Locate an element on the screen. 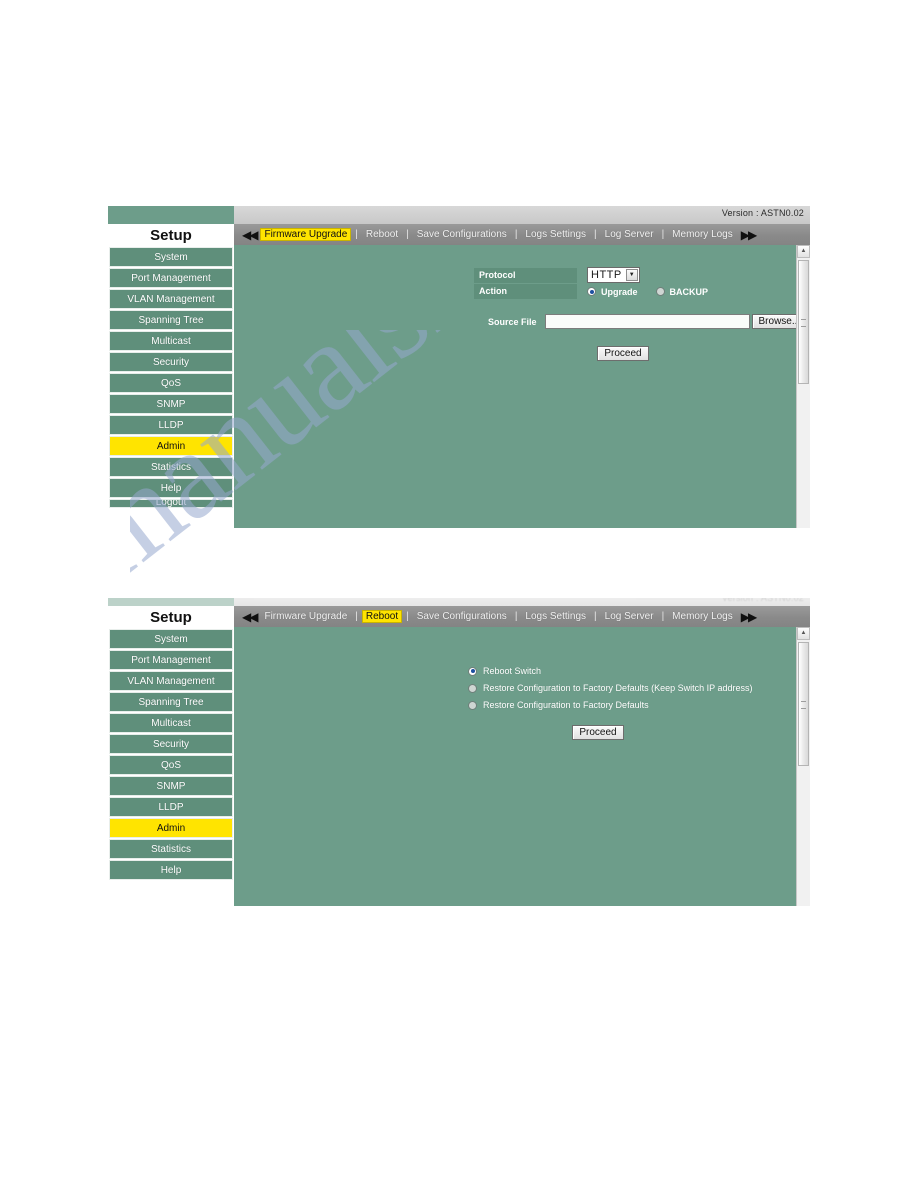 This screenshot has height=1188, width=918. source-file-input is located at coordinates (647, 321).